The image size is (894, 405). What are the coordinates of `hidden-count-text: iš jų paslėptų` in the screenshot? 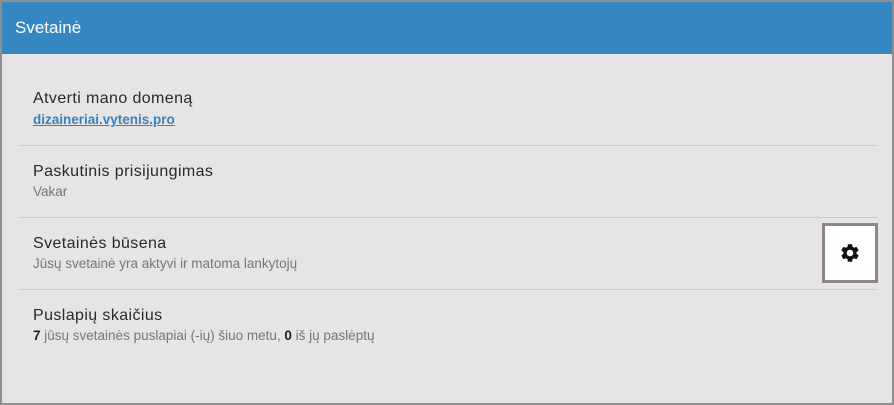 It's located at (333, 335).